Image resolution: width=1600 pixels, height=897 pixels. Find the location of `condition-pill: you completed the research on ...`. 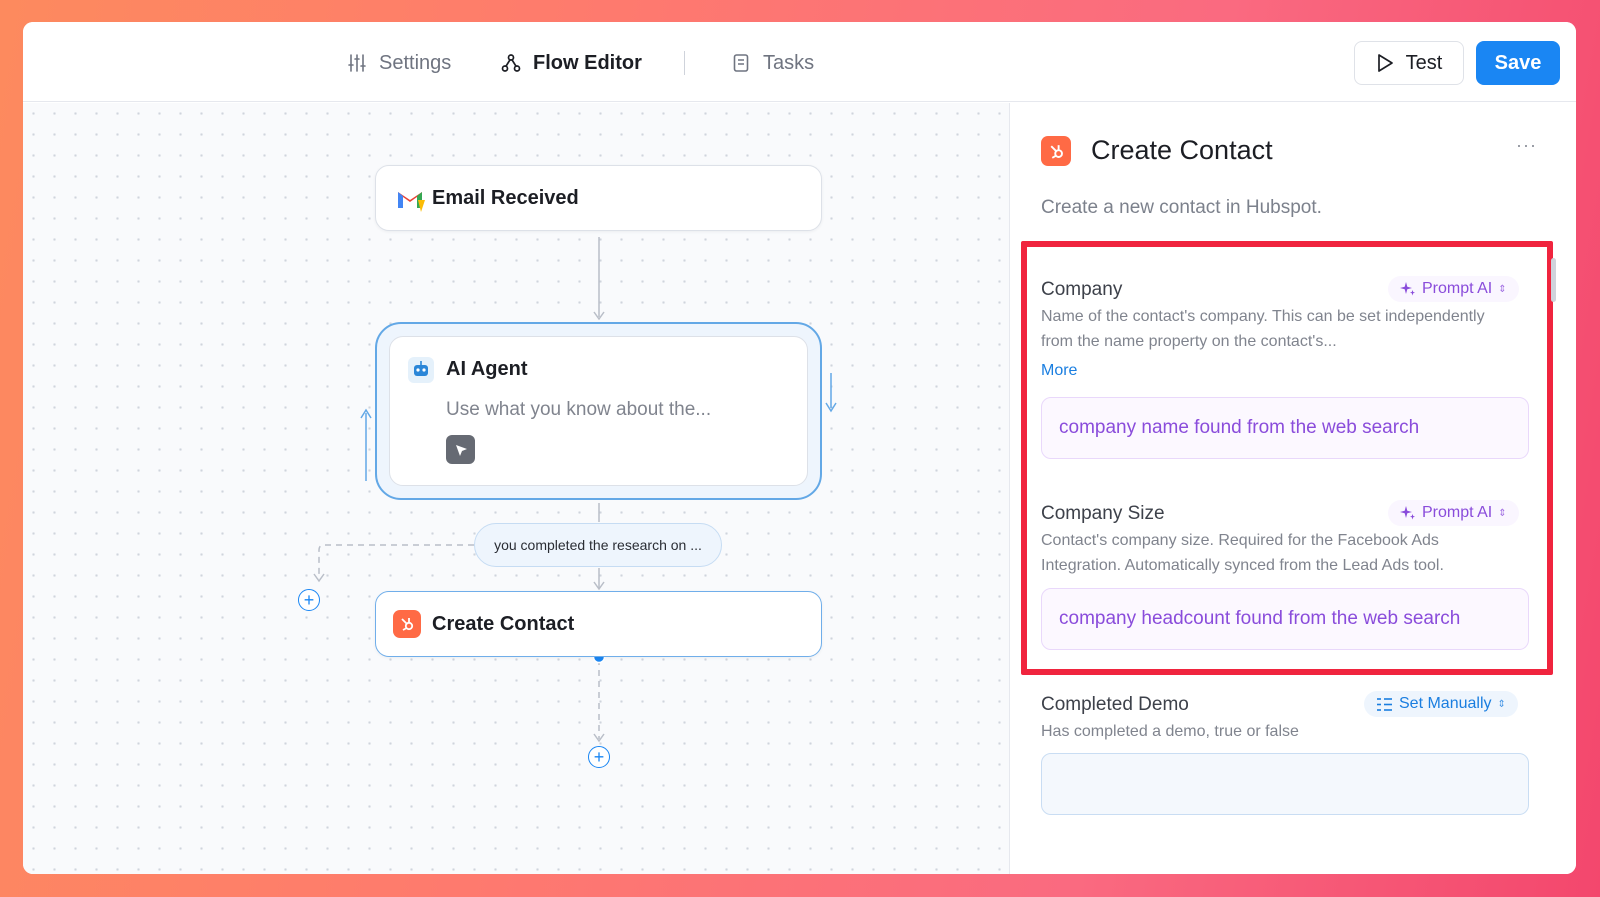

condition-pill: you completed the research on ... is located at coordinates (598, 545).